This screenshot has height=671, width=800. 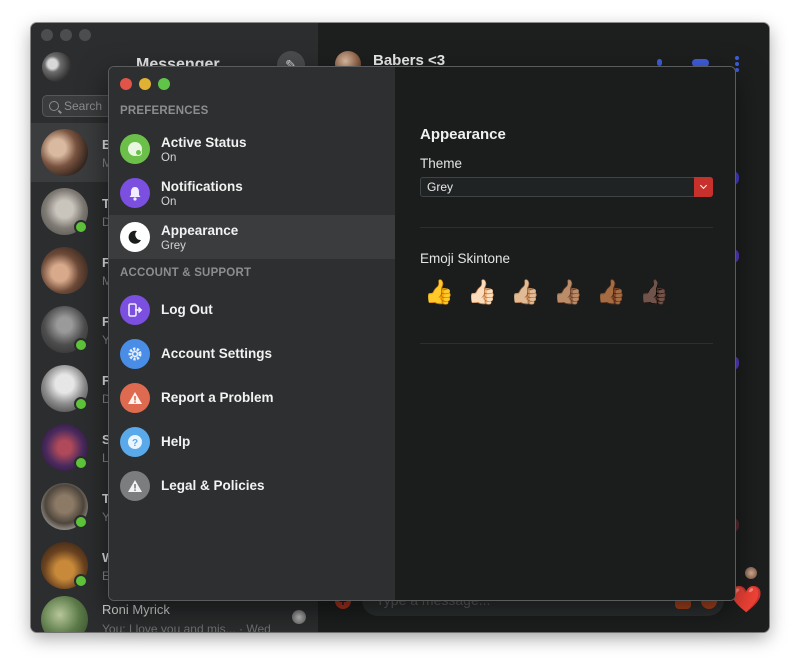 I want to click on window-controls, so click(x=145, y=84).